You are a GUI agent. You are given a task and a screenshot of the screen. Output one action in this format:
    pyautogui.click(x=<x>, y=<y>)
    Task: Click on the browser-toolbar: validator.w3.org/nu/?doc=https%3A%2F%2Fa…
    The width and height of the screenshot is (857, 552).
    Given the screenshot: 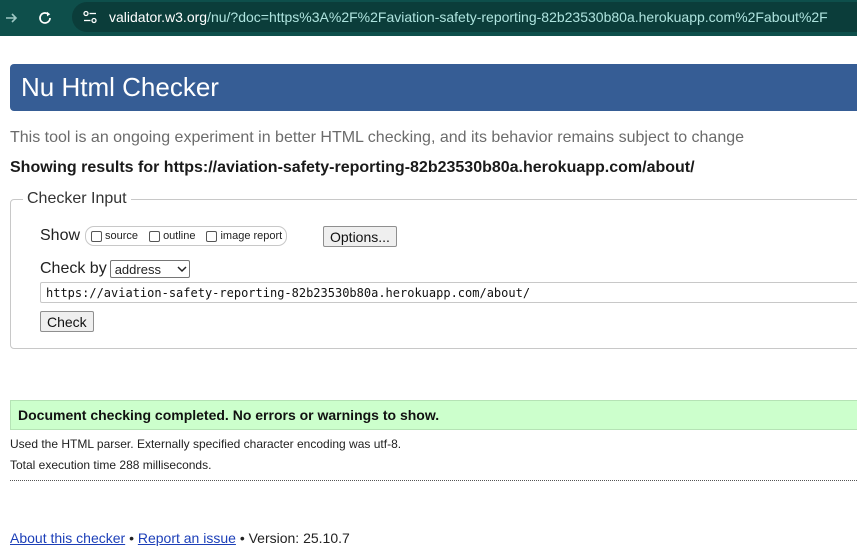 What is the action you would take?
    pyautogui.click(x=428, y=18)
    